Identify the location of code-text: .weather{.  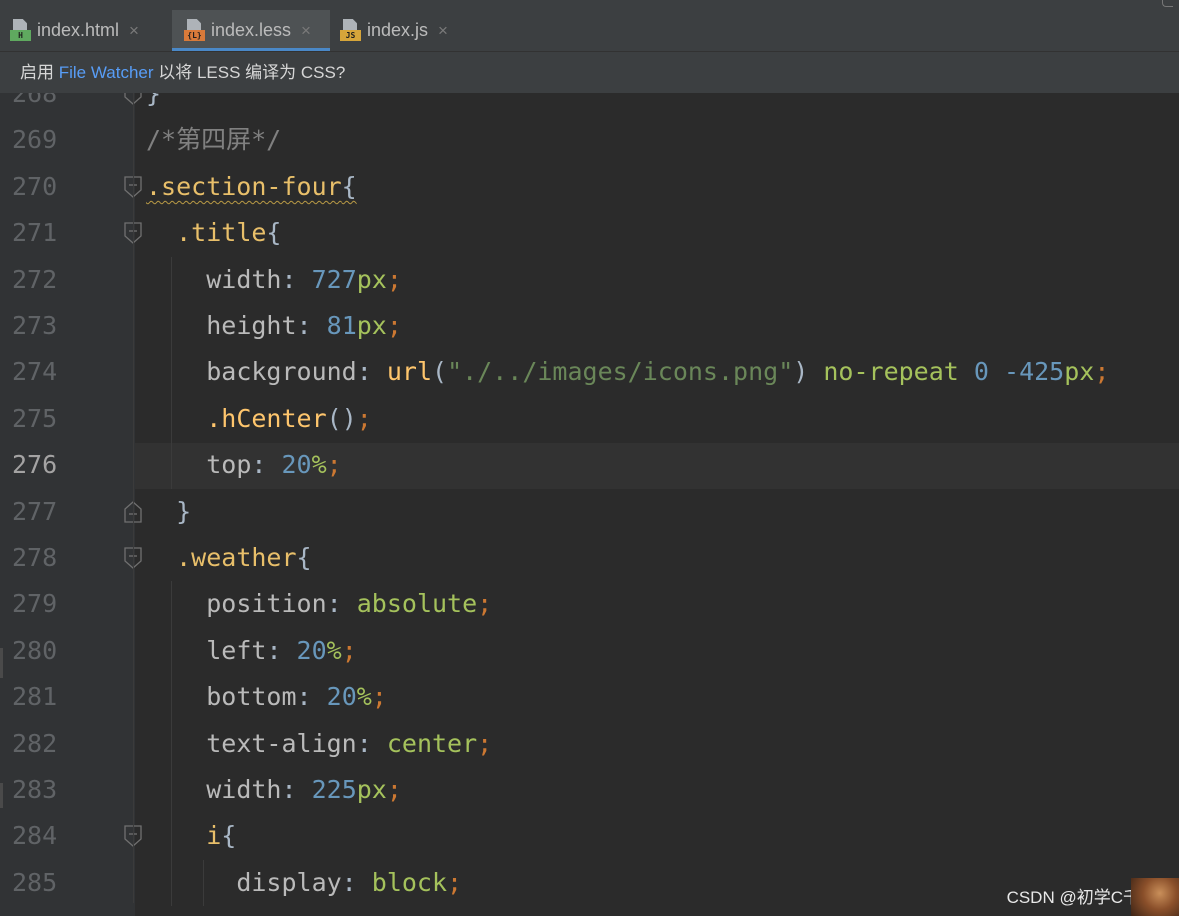
(228, 558).